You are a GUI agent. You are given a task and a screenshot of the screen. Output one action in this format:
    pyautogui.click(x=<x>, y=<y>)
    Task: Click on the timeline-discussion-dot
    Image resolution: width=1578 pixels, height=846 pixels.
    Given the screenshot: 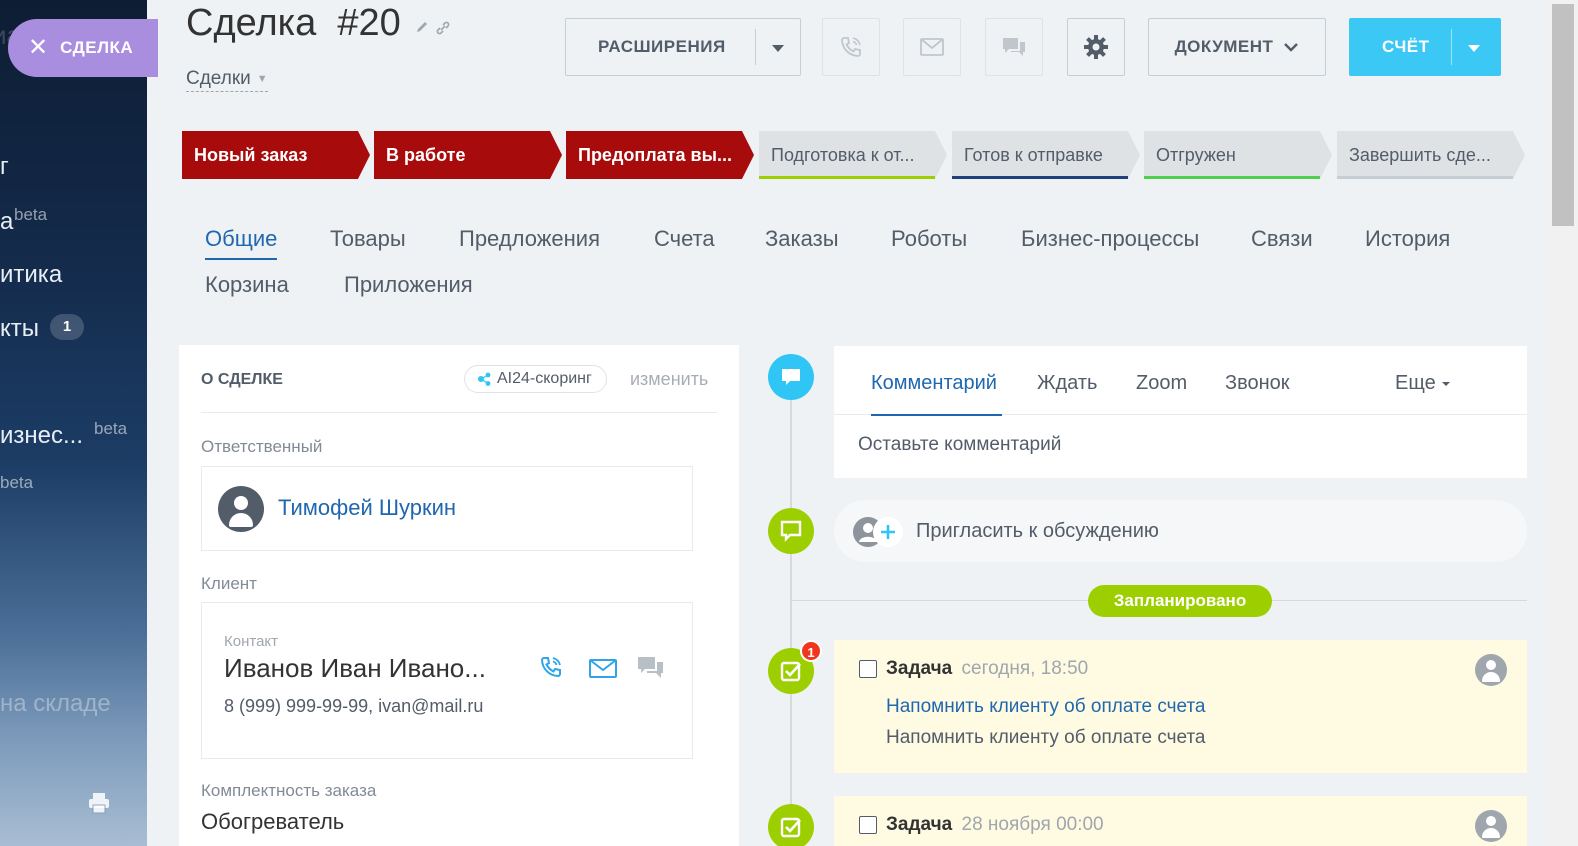 What is the action you would take?
    pyautogui.click(x=791, y=531)
    